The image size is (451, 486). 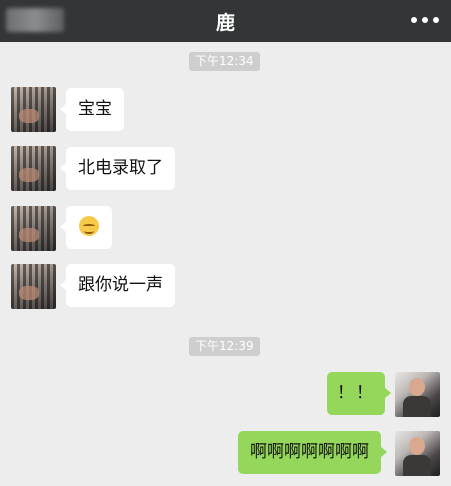 What do you see at coordinates (312, 452) in the screenshot?
I see `message-bubble-outgoing: 啊啊啊啊啊啊啊` at bounding box center [312, 452].